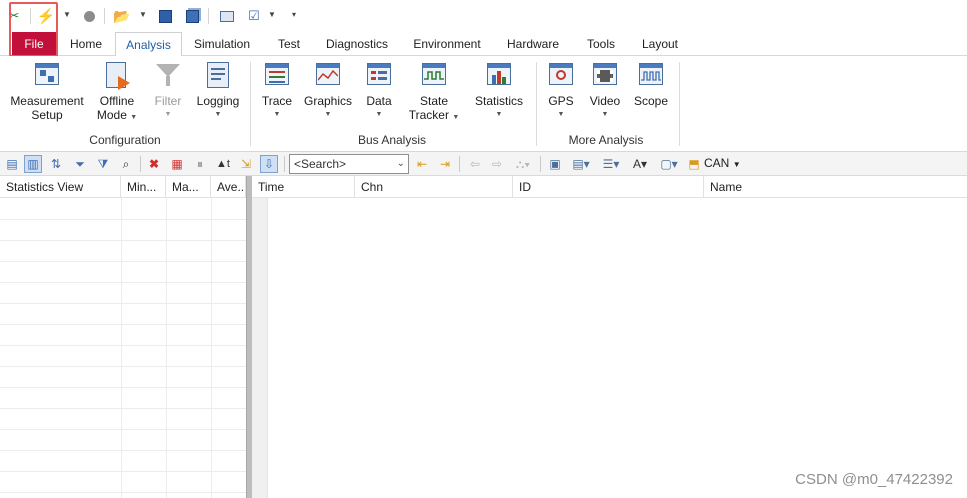  Describe the element at coordinates (34, 44) in the screenshot. I see `tab-file: File` at that location.